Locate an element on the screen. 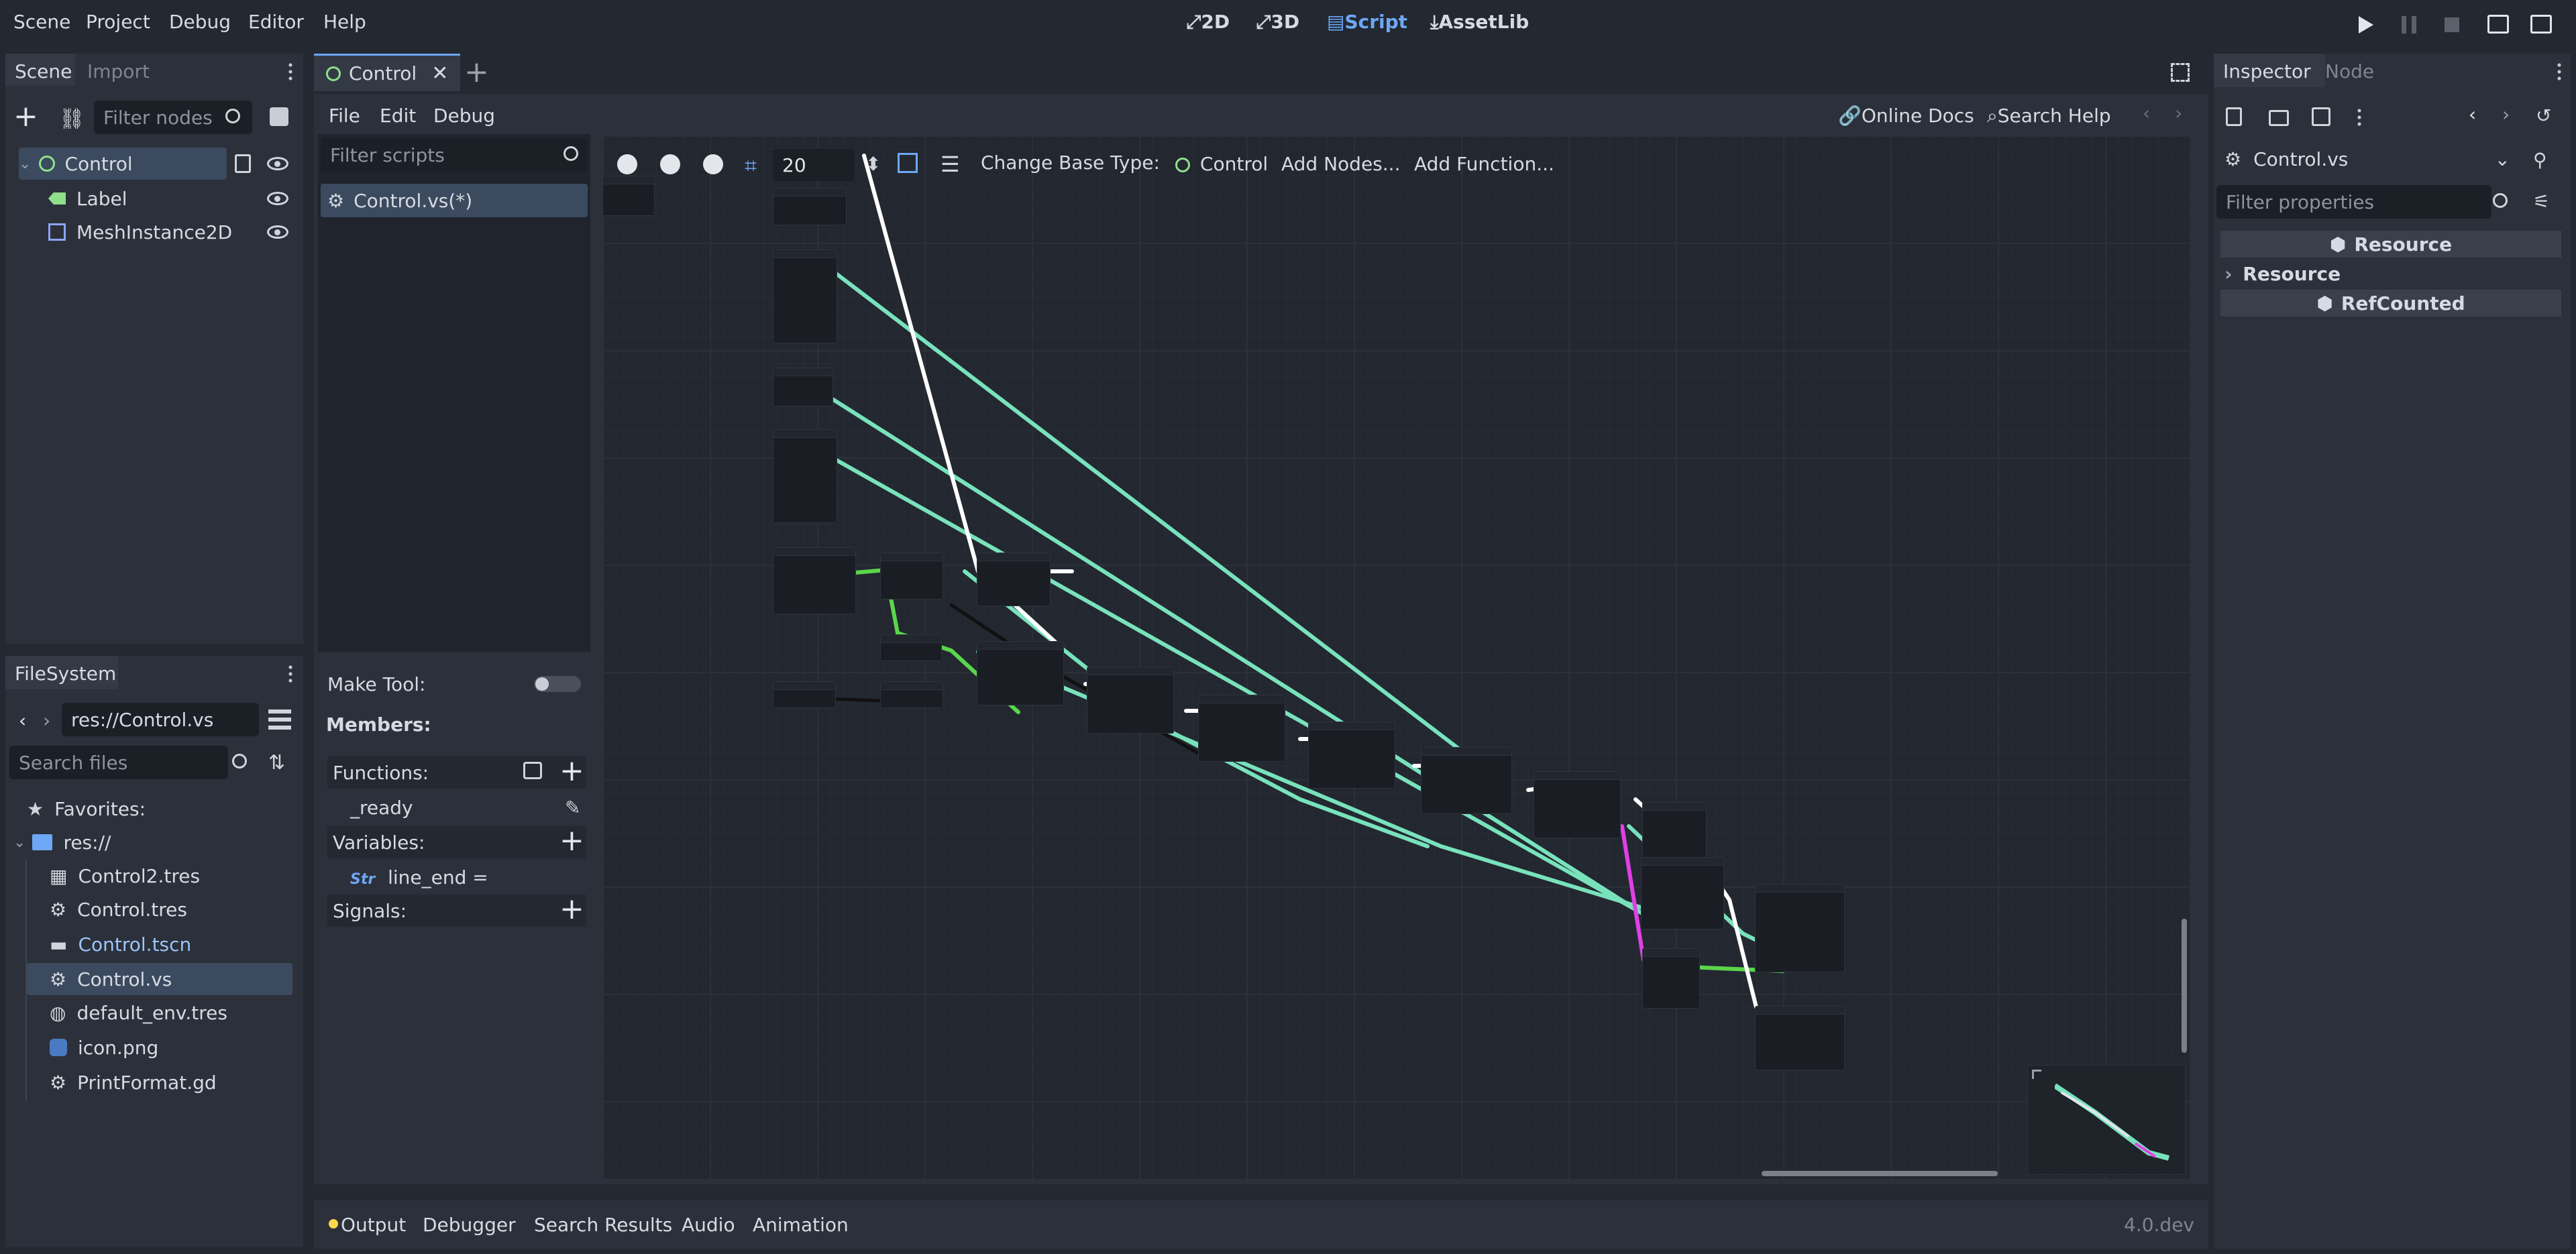  property-filter-icon: ⚟ is located at coordinates (2541, 201).